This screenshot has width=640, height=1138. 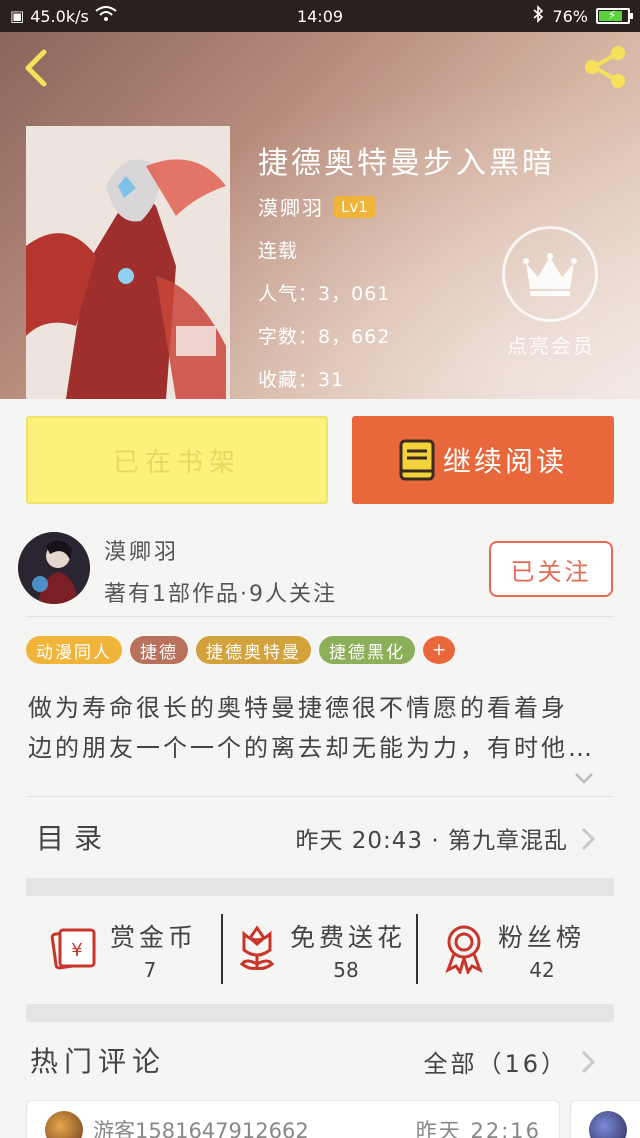 I want to click on send-flower-count: 58, so click(x=346, y=970).